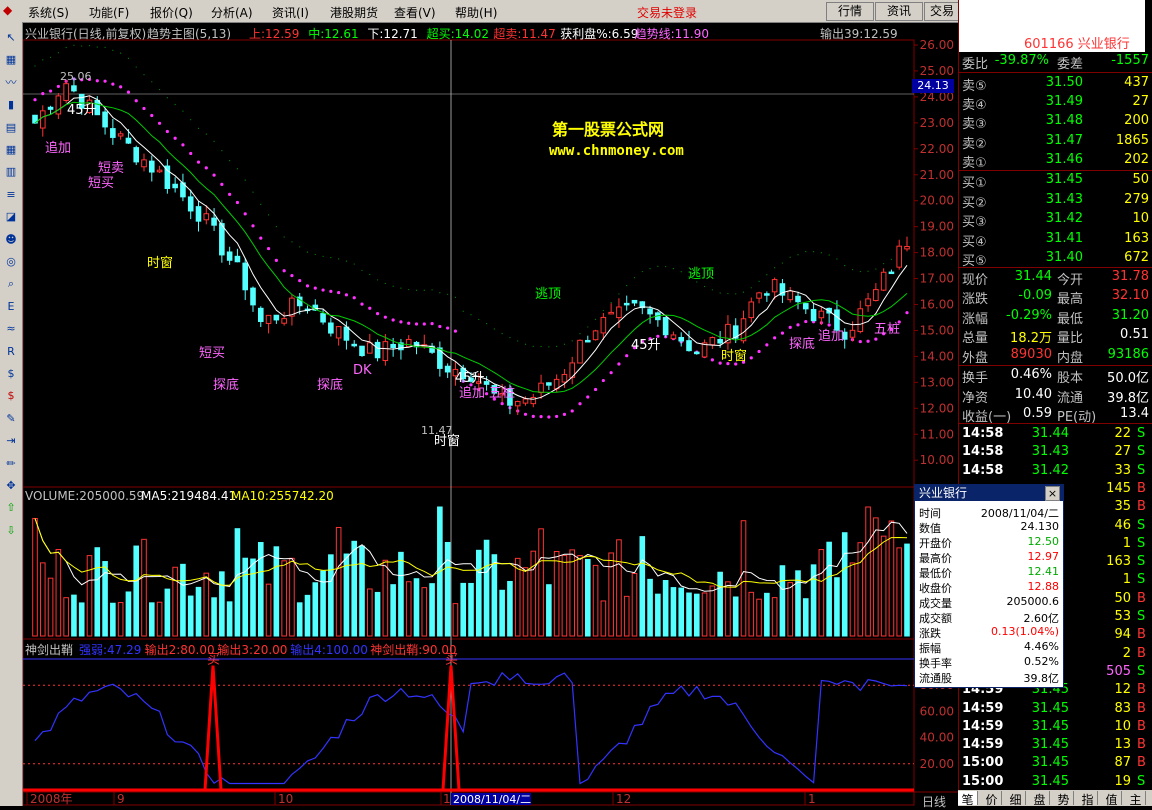 Image resolution: width=1152 pixels, height=810 pixels. Describe the element at coordinates (968, 799) in the screenshot. I see `panel-tab-0: 笔` at that location.